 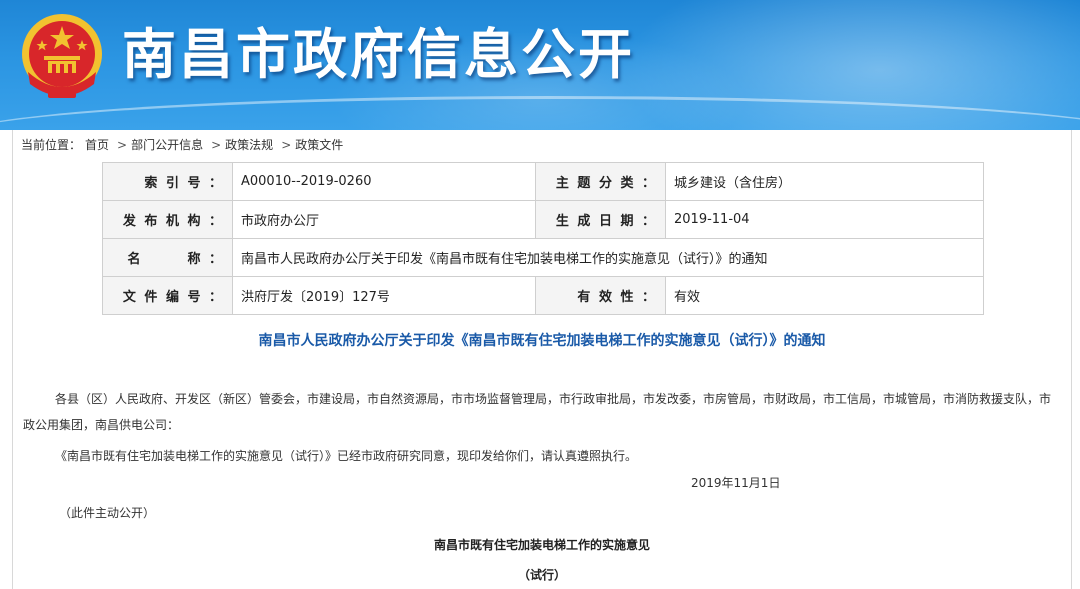 I want to click on publisher-label: 发 布 机 构 ：, so click(x=167, y=219).